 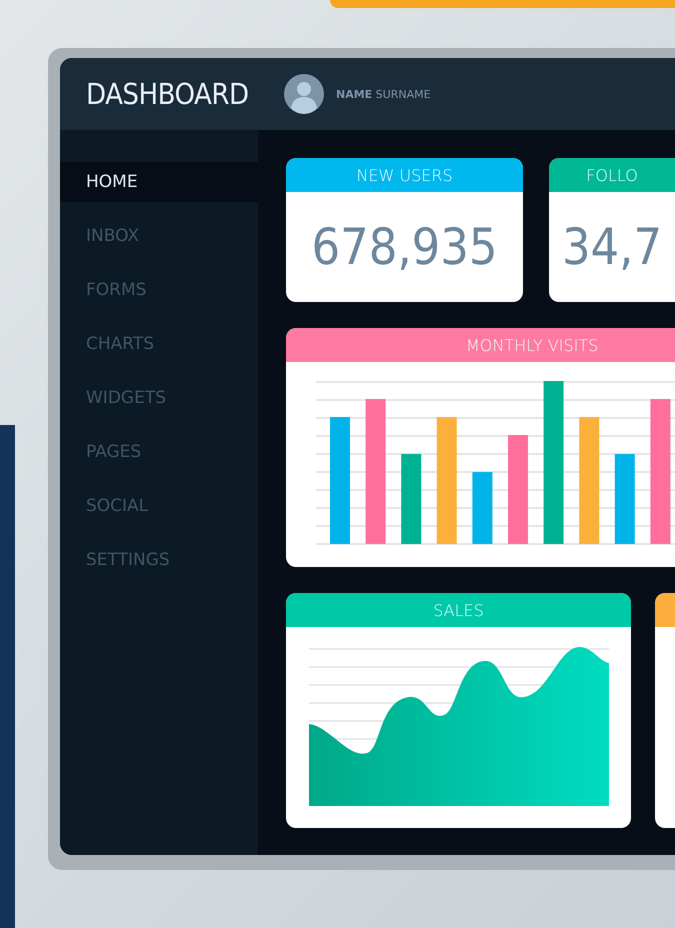 I want to click on card-title: NEW USERS, so click(x=404, y=175).